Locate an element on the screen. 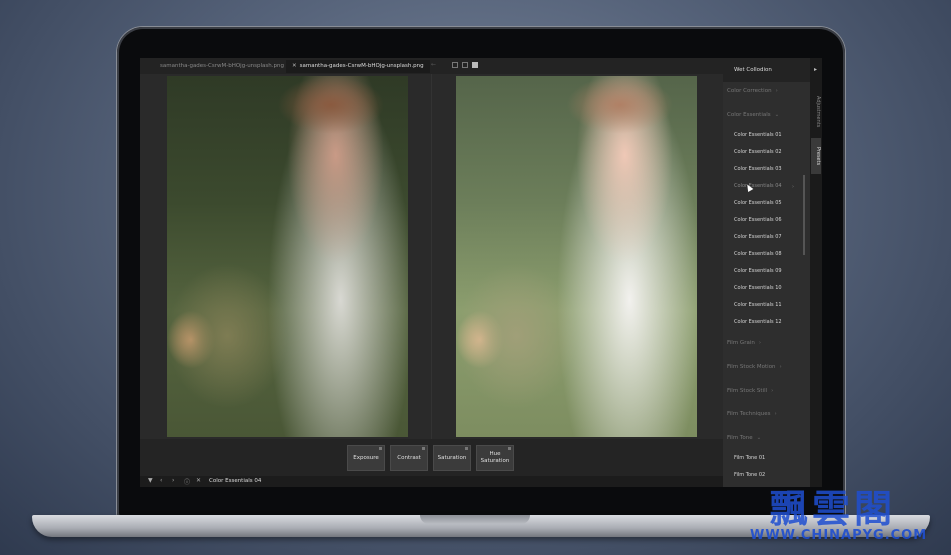 The image size is (951, 555). single-view-icon is located at coordinates (455, 65).